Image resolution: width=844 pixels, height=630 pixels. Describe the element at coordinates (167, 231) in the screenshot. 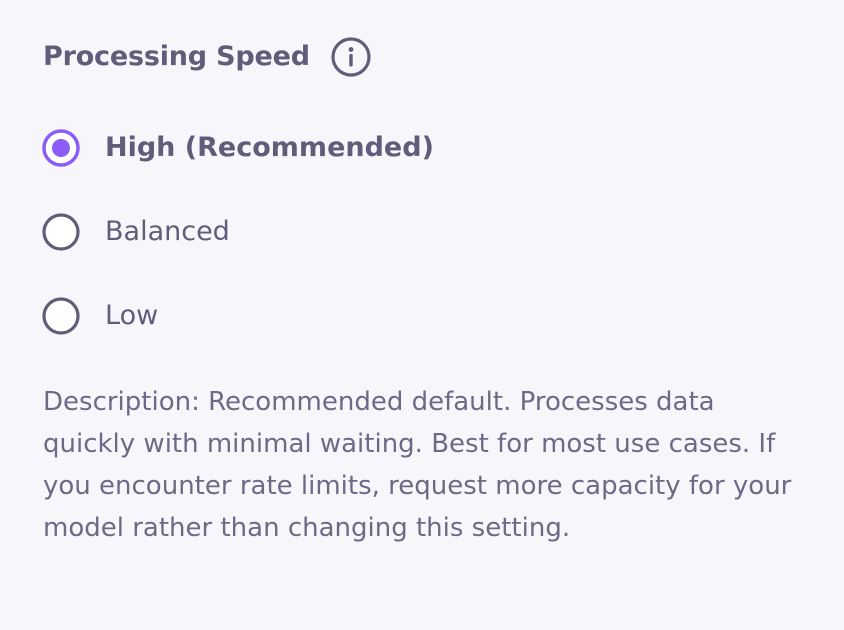

I see `radio-label-balanced: Balanced` at that location.